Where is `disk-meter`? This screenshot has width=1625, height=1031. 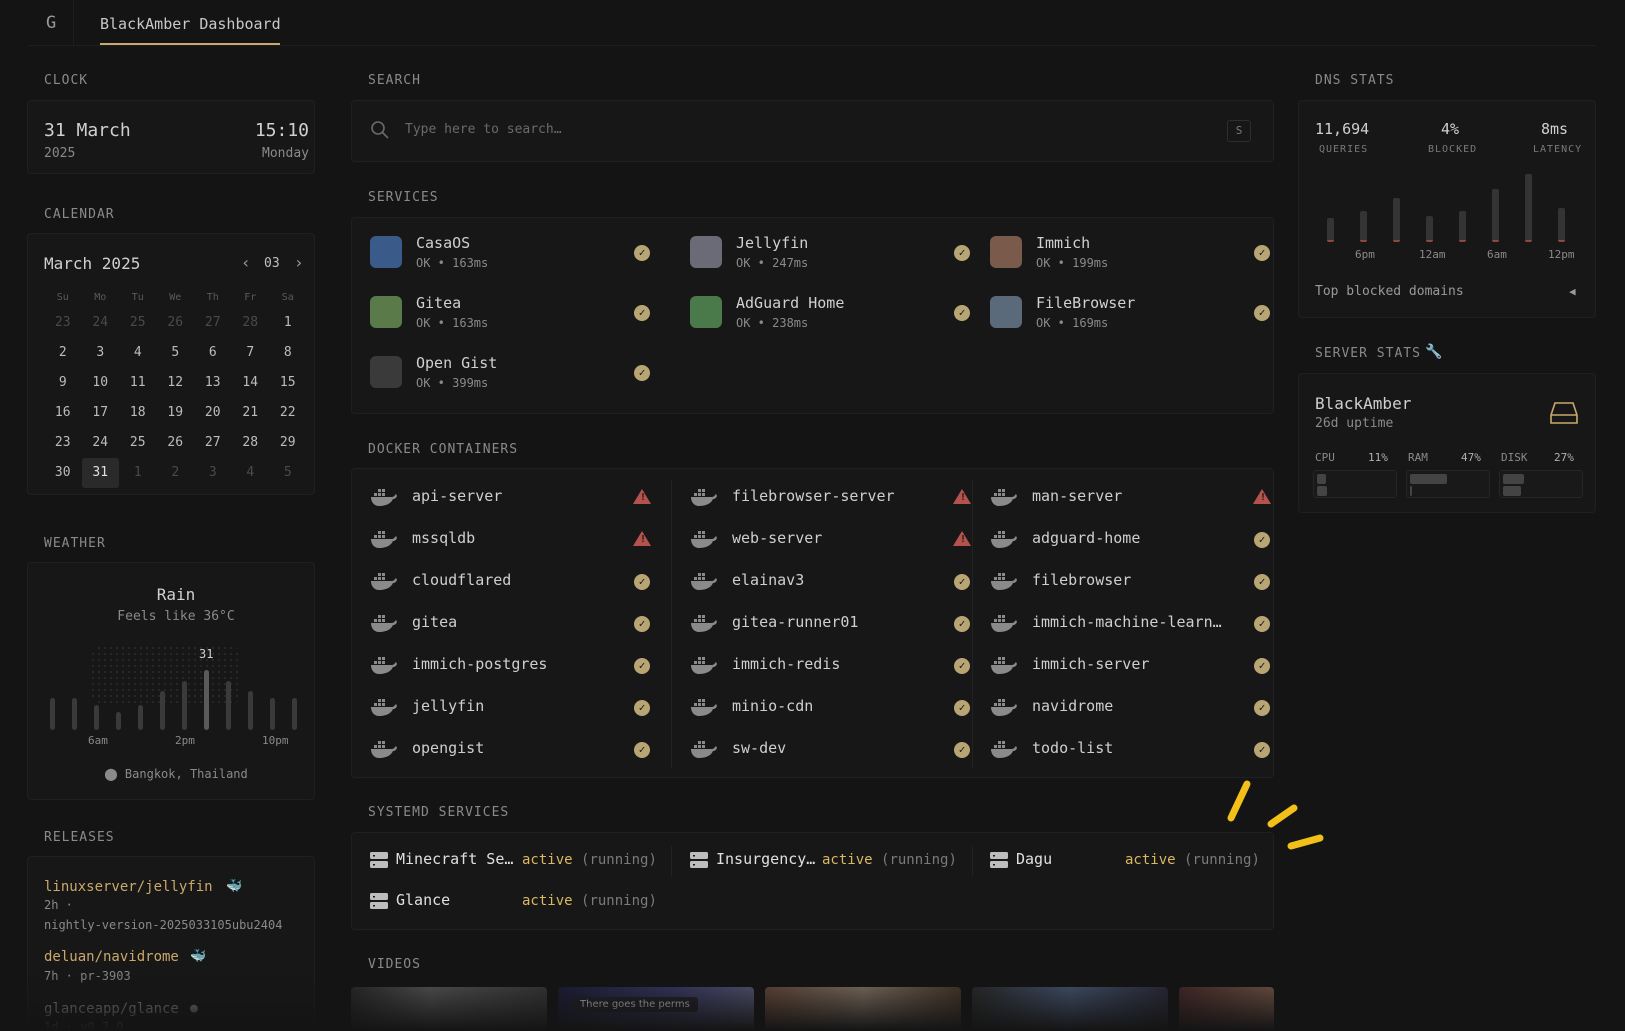 disk-meter is located at coordinates (1541, 484).